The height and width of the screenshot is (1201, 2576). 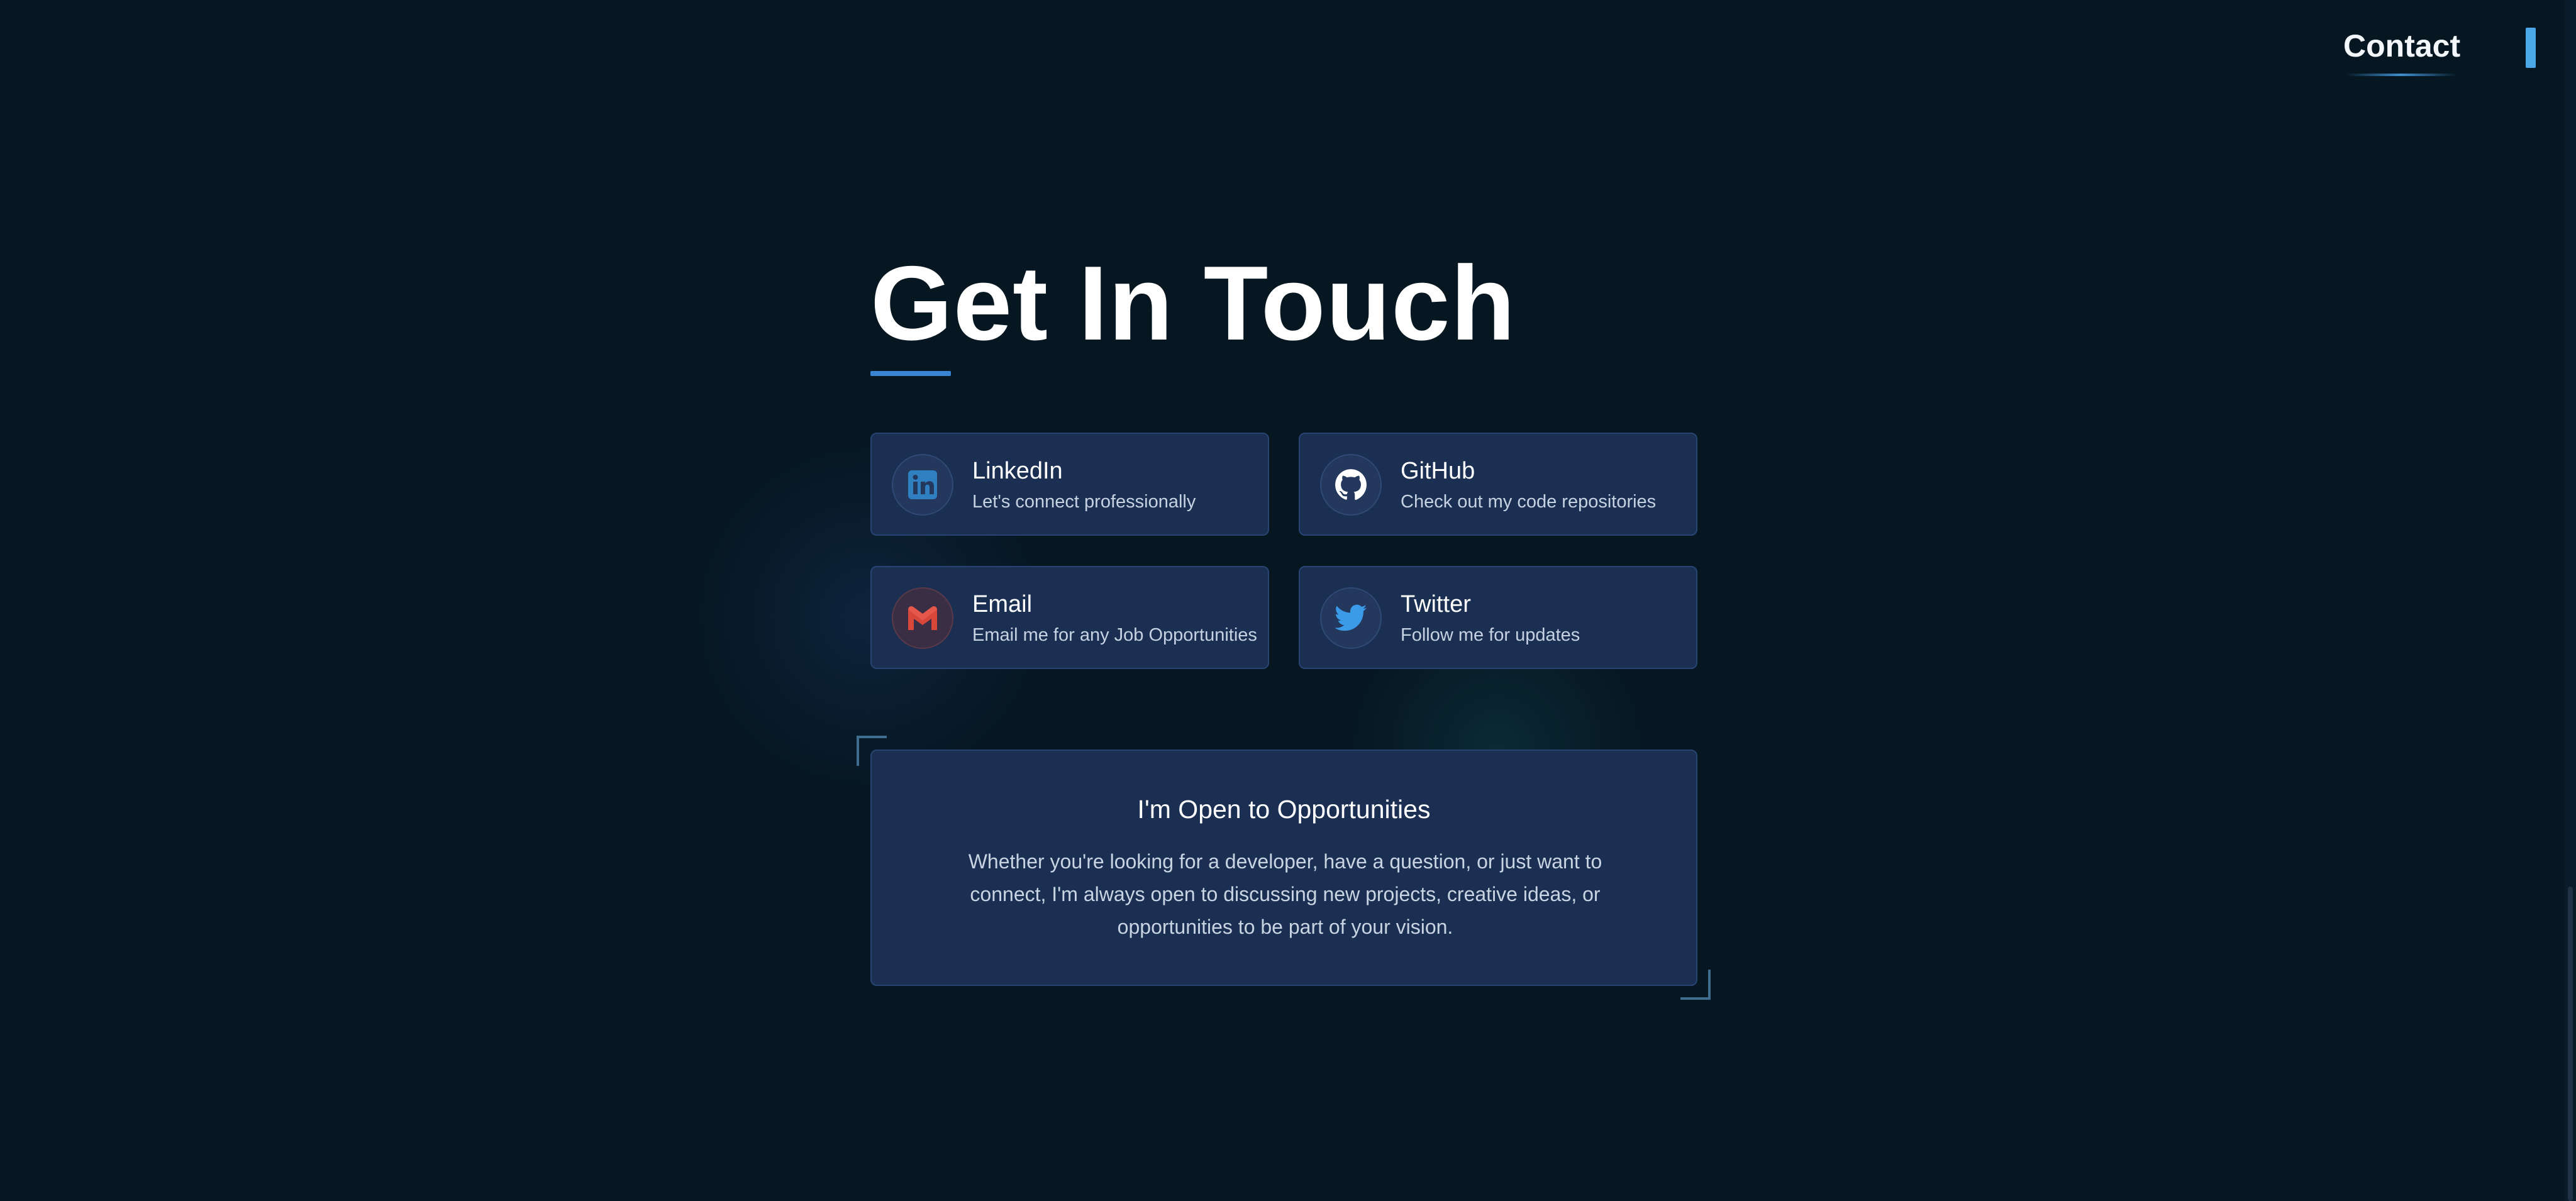 What do you see at coordinates (2570, 1044) in the screenshot?
I see `page-scrollbar-thumb` at bounding box center [2570, 1044].